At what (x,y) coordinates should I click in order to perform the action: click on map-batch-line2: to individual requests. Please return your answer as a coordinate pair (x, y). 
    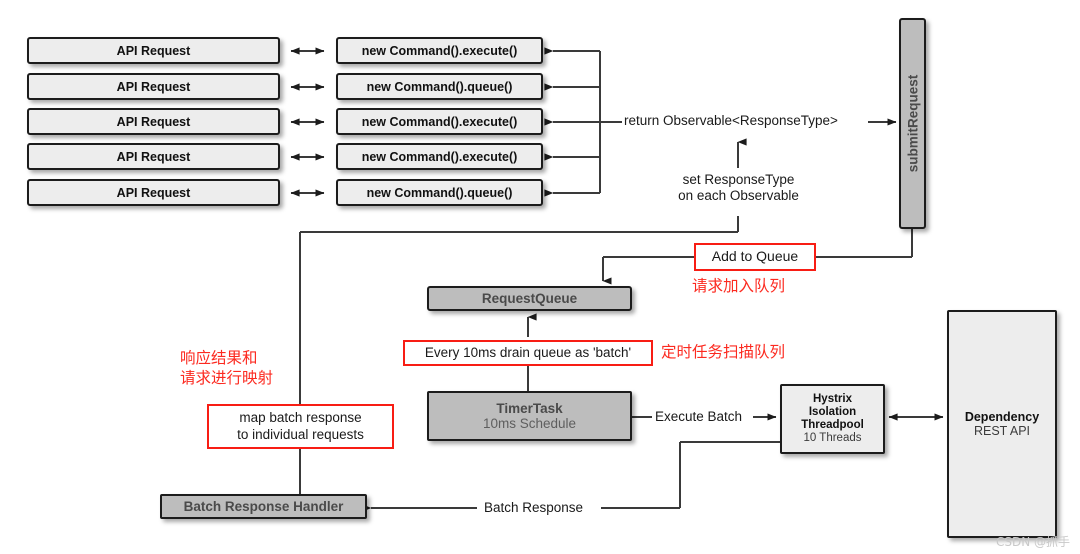
    Looking at the image, I should click on (300, 434).